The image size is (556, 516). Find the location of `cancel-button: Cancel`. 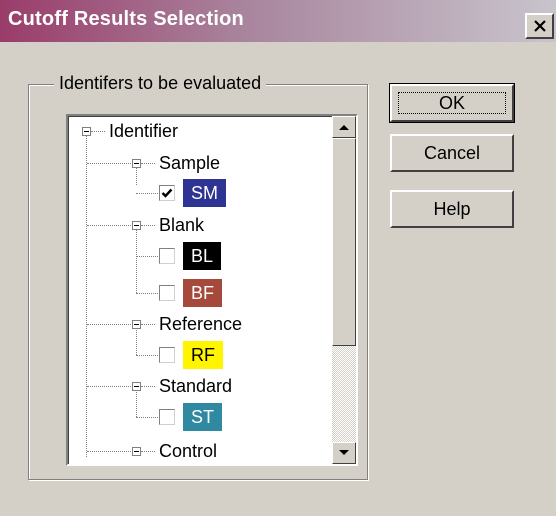

cancel-button: Cancel is located at coordinates (452, 153).